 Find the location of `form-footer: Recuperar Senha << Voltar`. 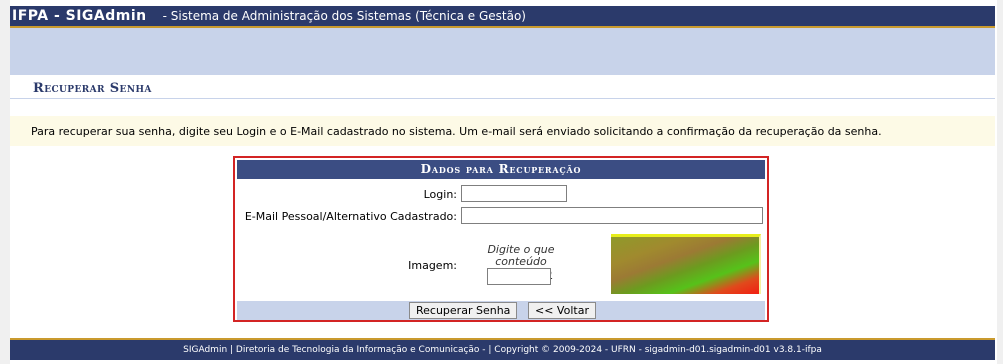

form-footer: Recuperar Senha << Voltar is located at coordinates (501, 310).